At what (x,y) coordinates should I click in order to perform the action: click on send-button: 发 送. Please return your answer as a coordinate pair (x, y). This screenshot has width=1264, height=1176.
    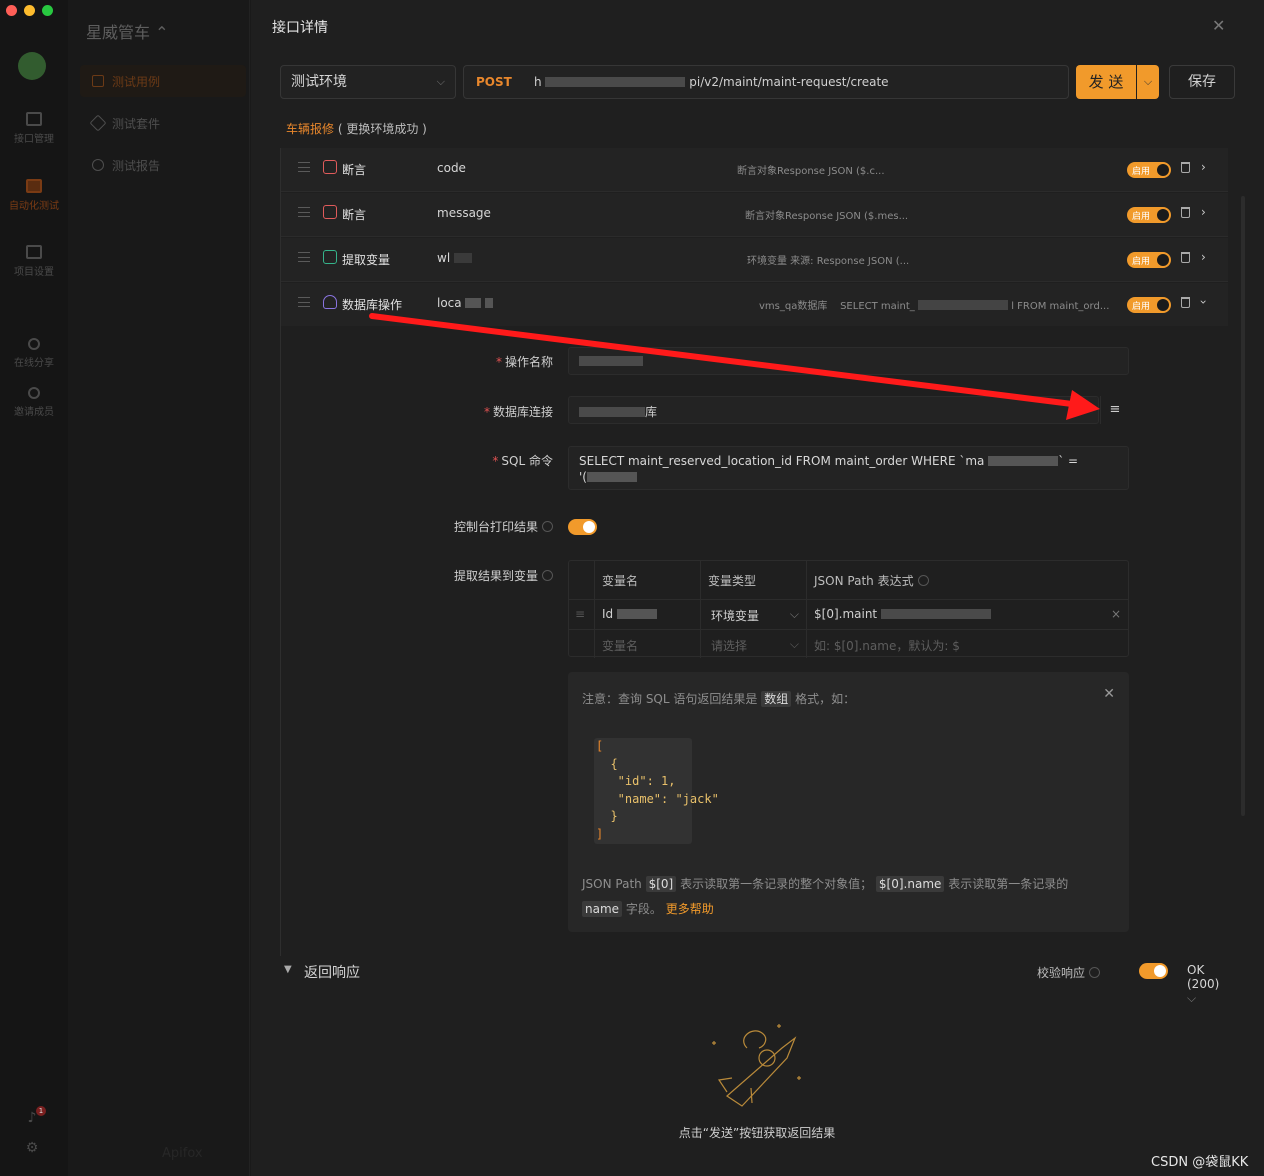
    Looking at the image, I should click on (1106, 82).